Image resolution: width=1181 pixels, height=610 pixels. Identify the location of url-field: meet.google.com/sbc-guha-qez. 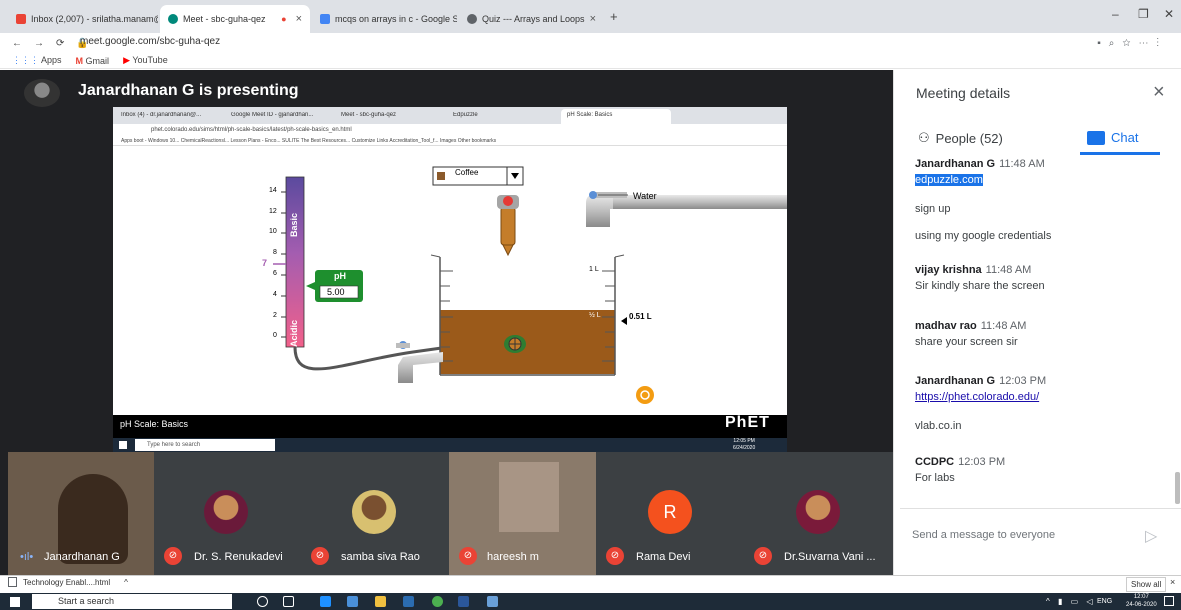
(150, 41).